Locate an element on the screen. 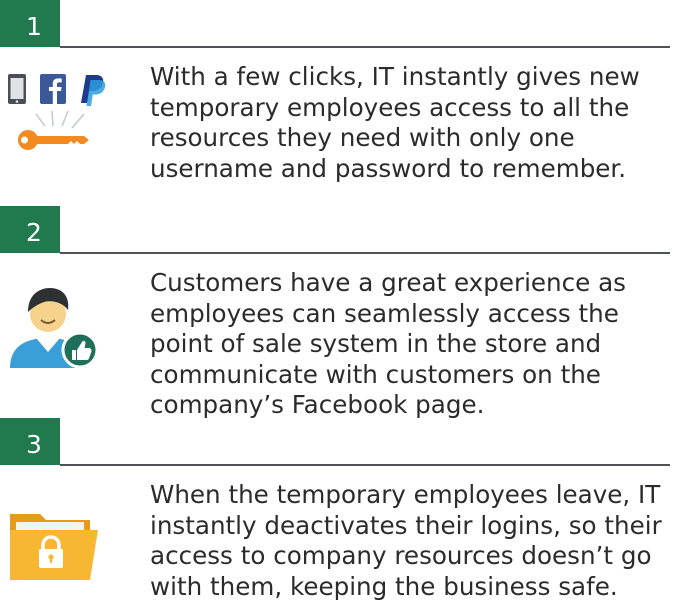  user-thumbs-up-icon is located at coordinates (54, 328).